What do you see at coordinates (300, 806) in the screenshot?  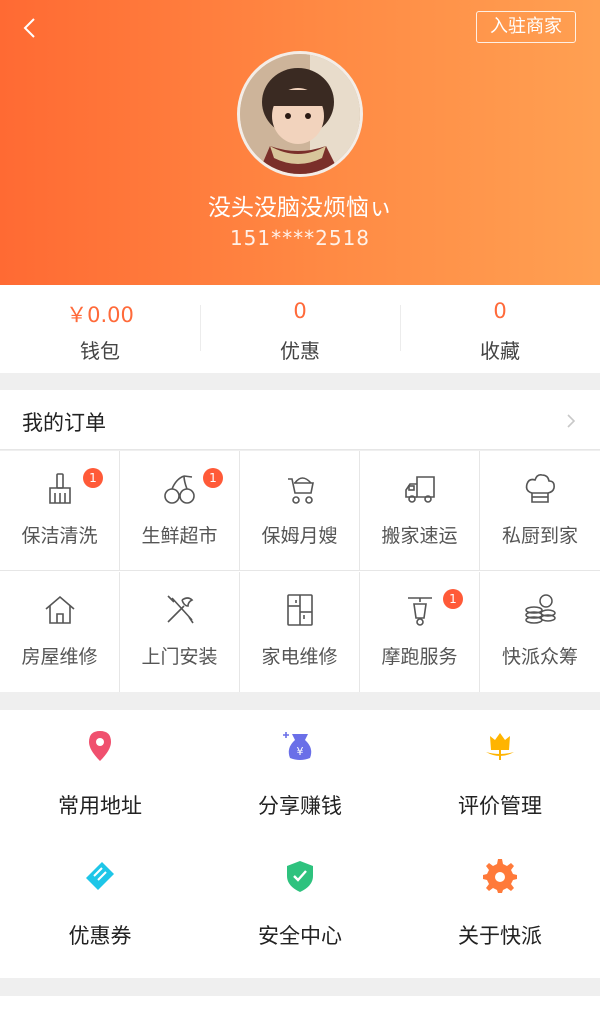 I see `tool-label: 分享赚钱` at bounding box center [300, 806].